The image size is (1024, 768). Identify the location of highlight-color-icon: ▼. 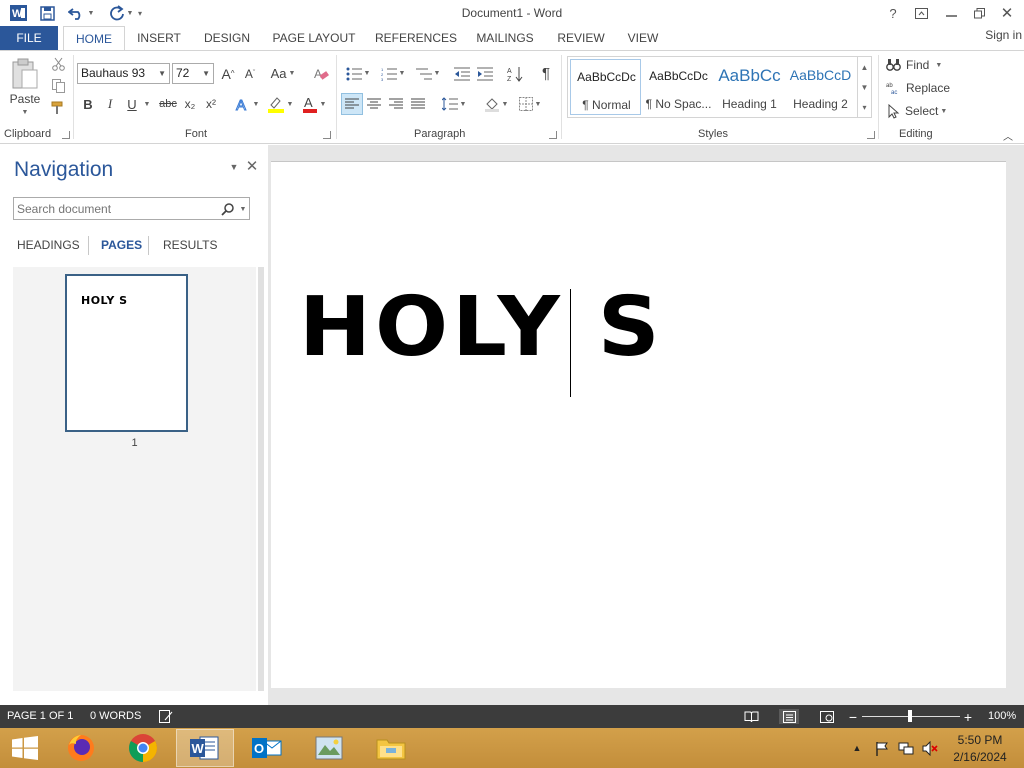
(280, 104).